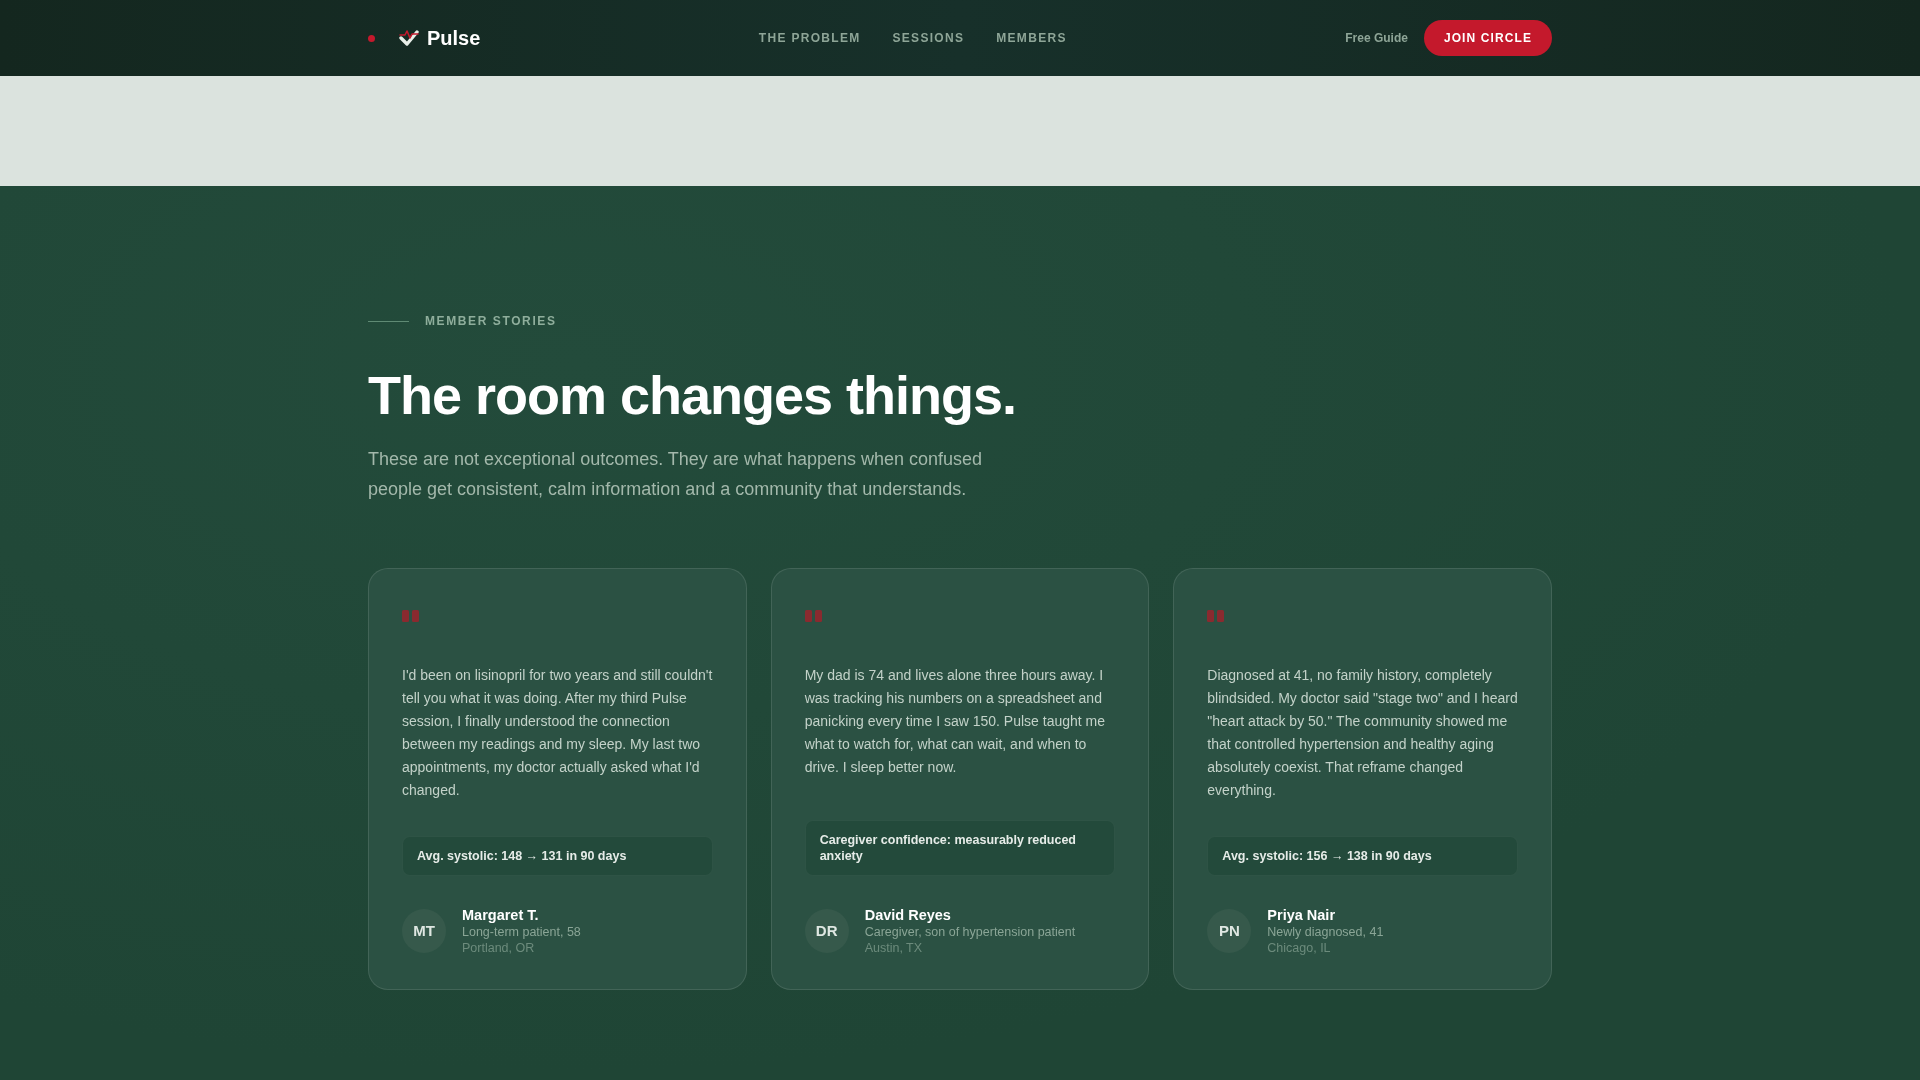  I want to click on avatar-initials: DR, so click(826, 931).